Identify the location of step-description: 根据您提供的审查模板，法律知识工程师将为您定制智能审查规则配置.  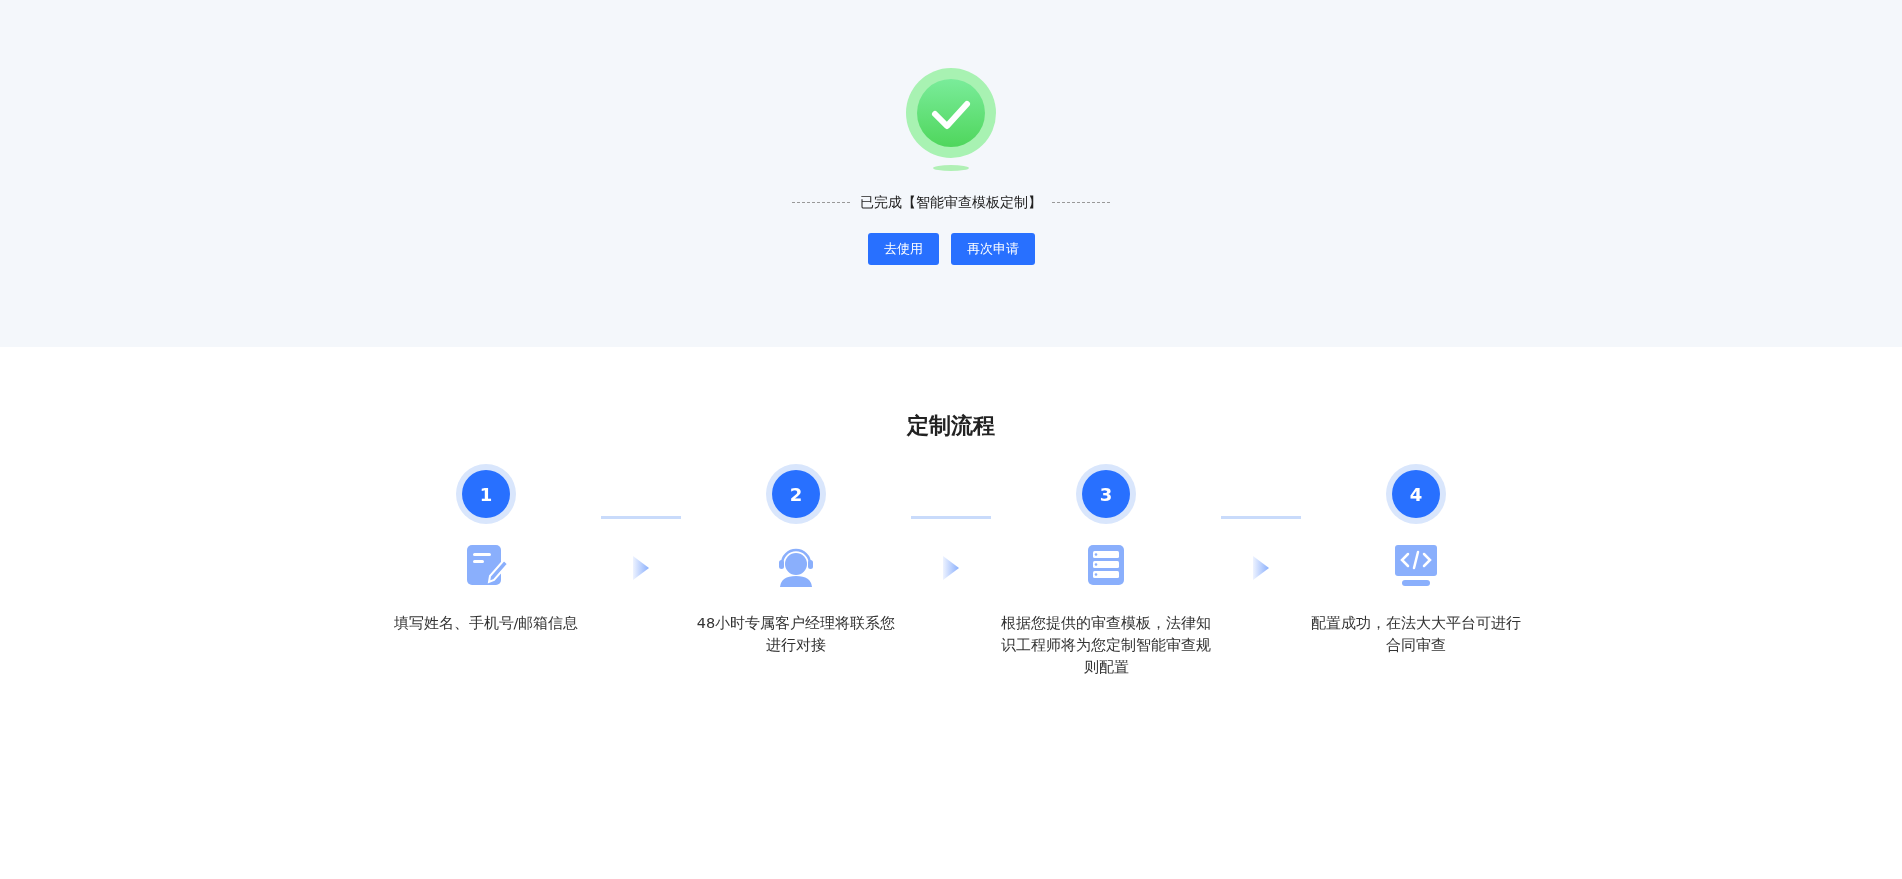
(1106, 645).